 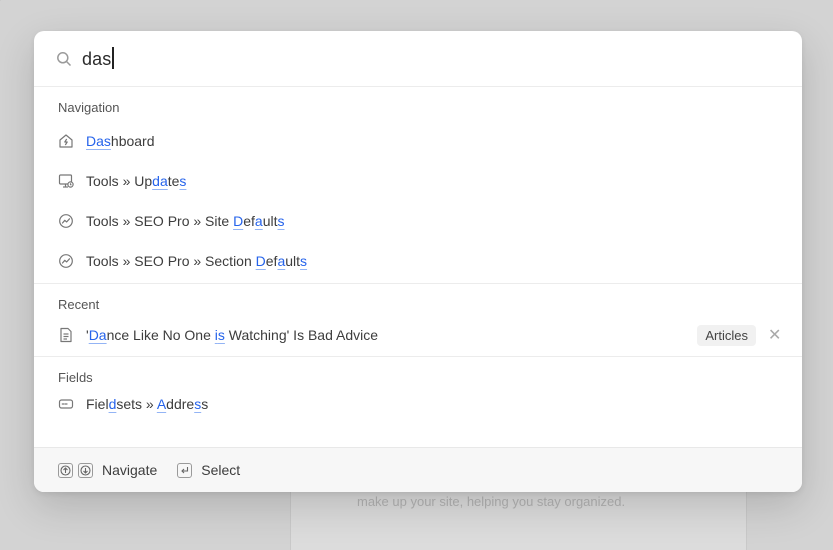 I want to click on label-text: sets », so click(x=136, y=404).